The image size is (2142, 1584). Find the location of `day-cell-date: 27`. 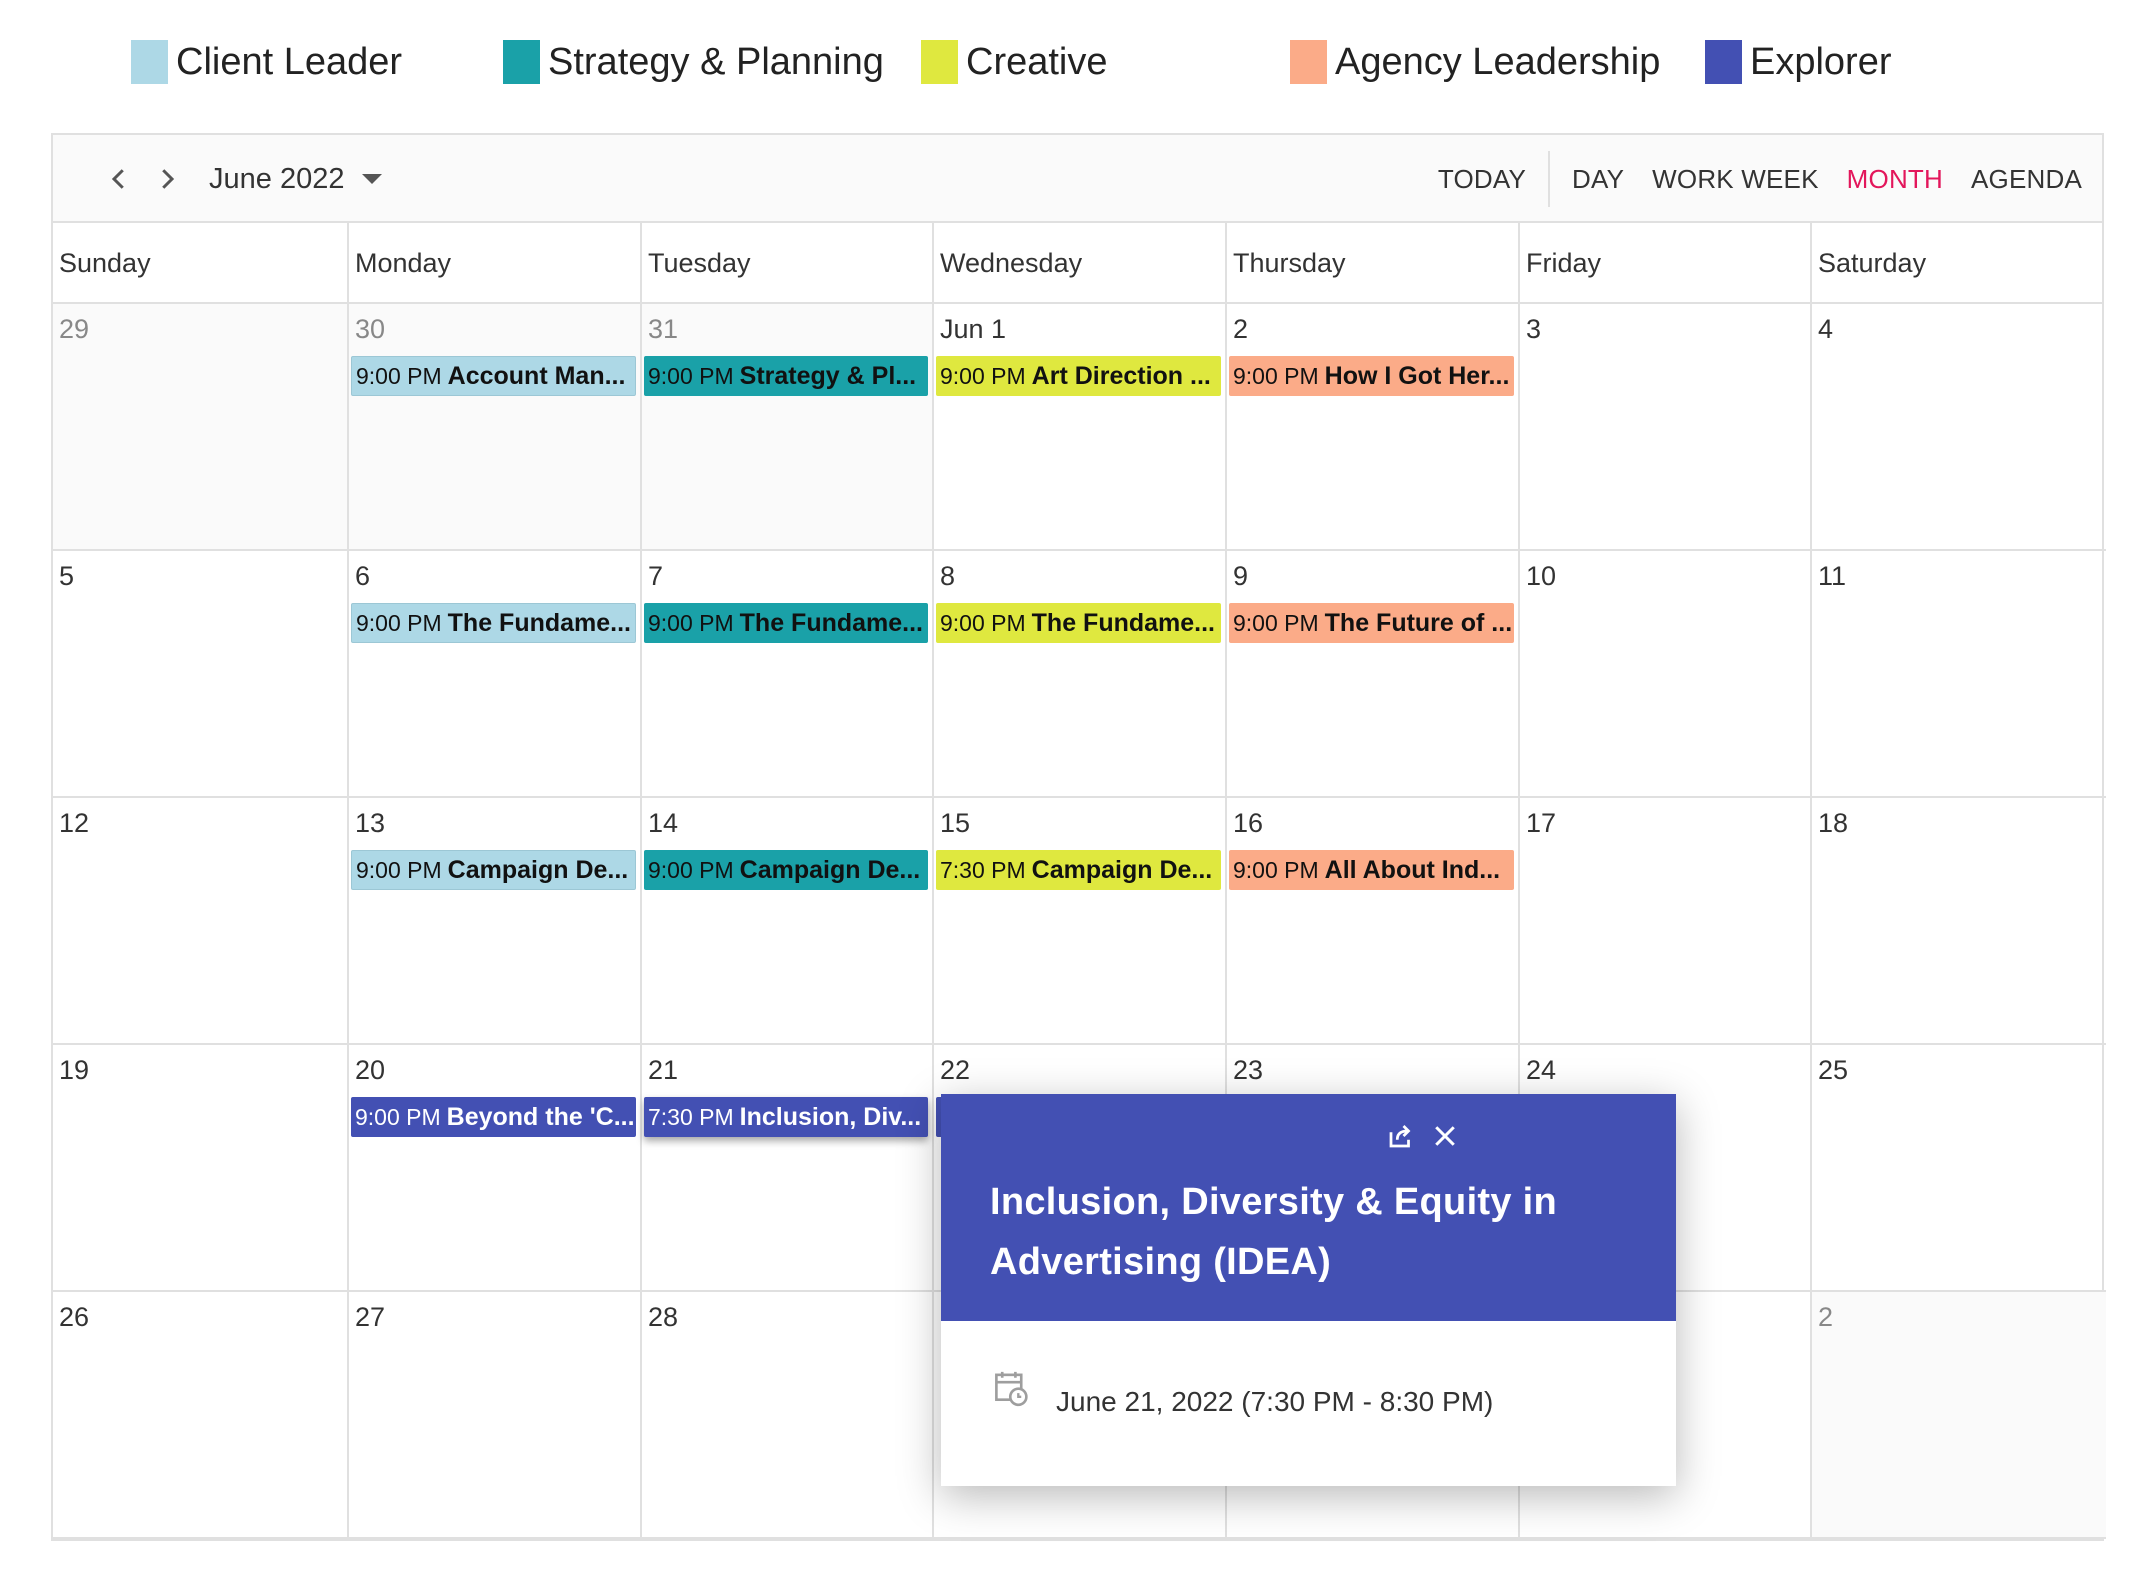

day-cell-date: 27 is located at coordinates (370, 1317).